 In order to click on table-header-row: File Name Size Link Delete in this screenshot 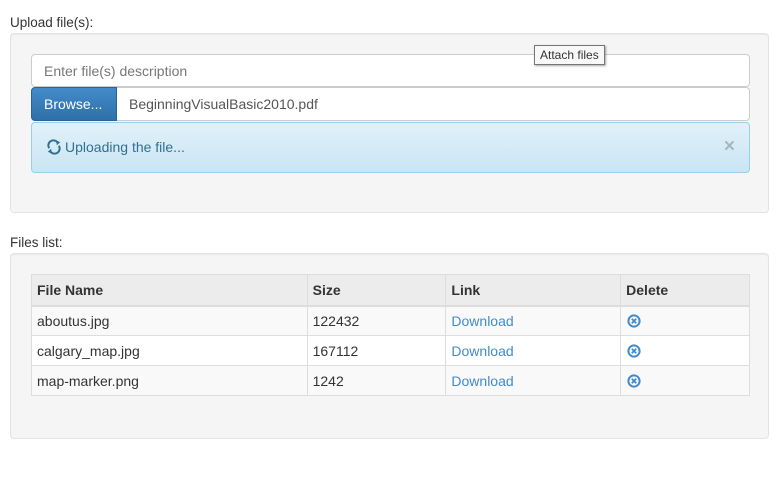, I will do `click(390, 290)`.